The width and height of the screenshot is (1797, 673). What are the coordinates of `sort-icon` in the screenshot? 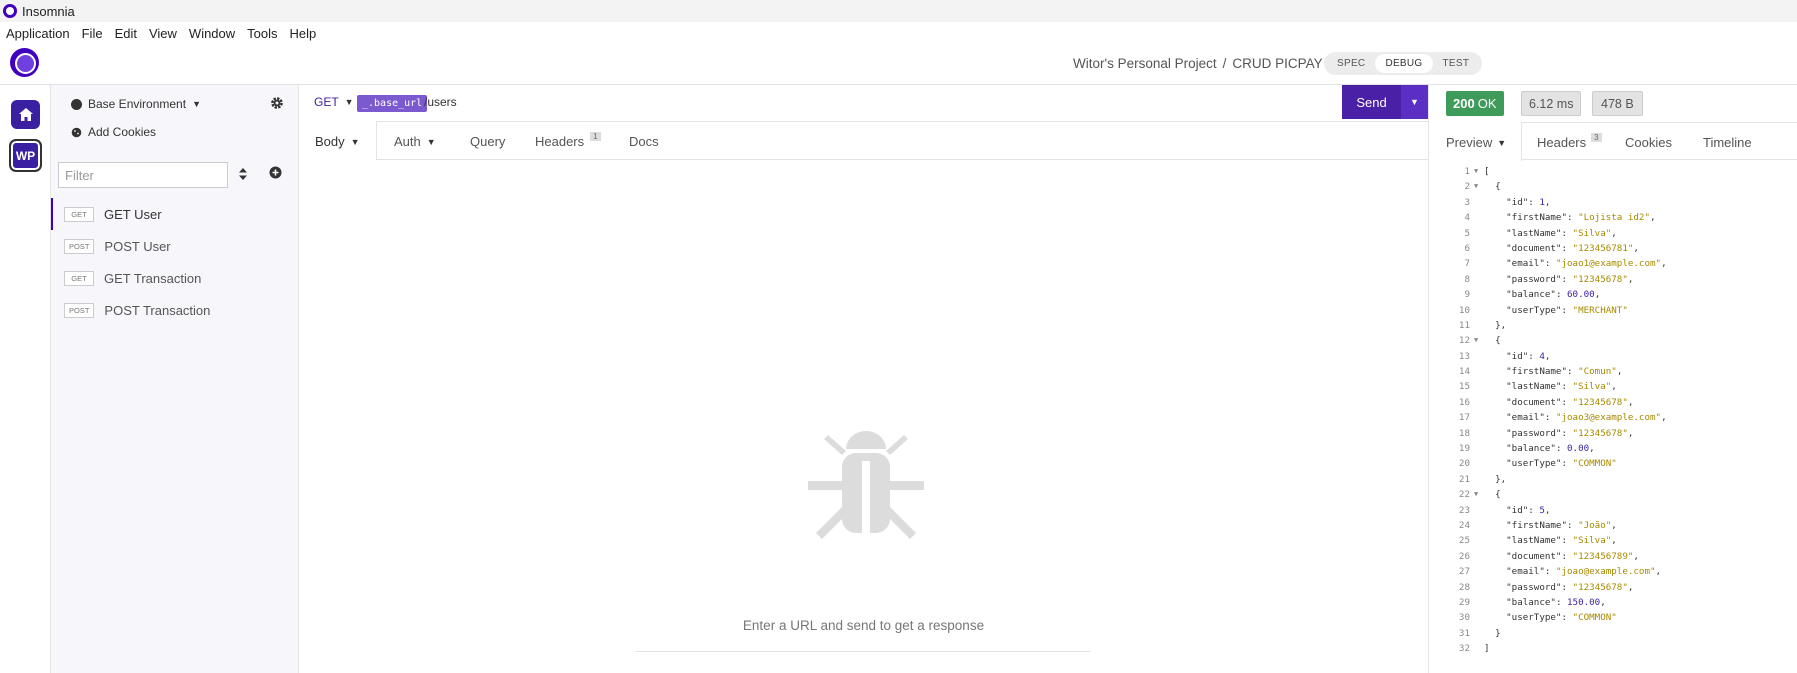 It's located at (243, 174).